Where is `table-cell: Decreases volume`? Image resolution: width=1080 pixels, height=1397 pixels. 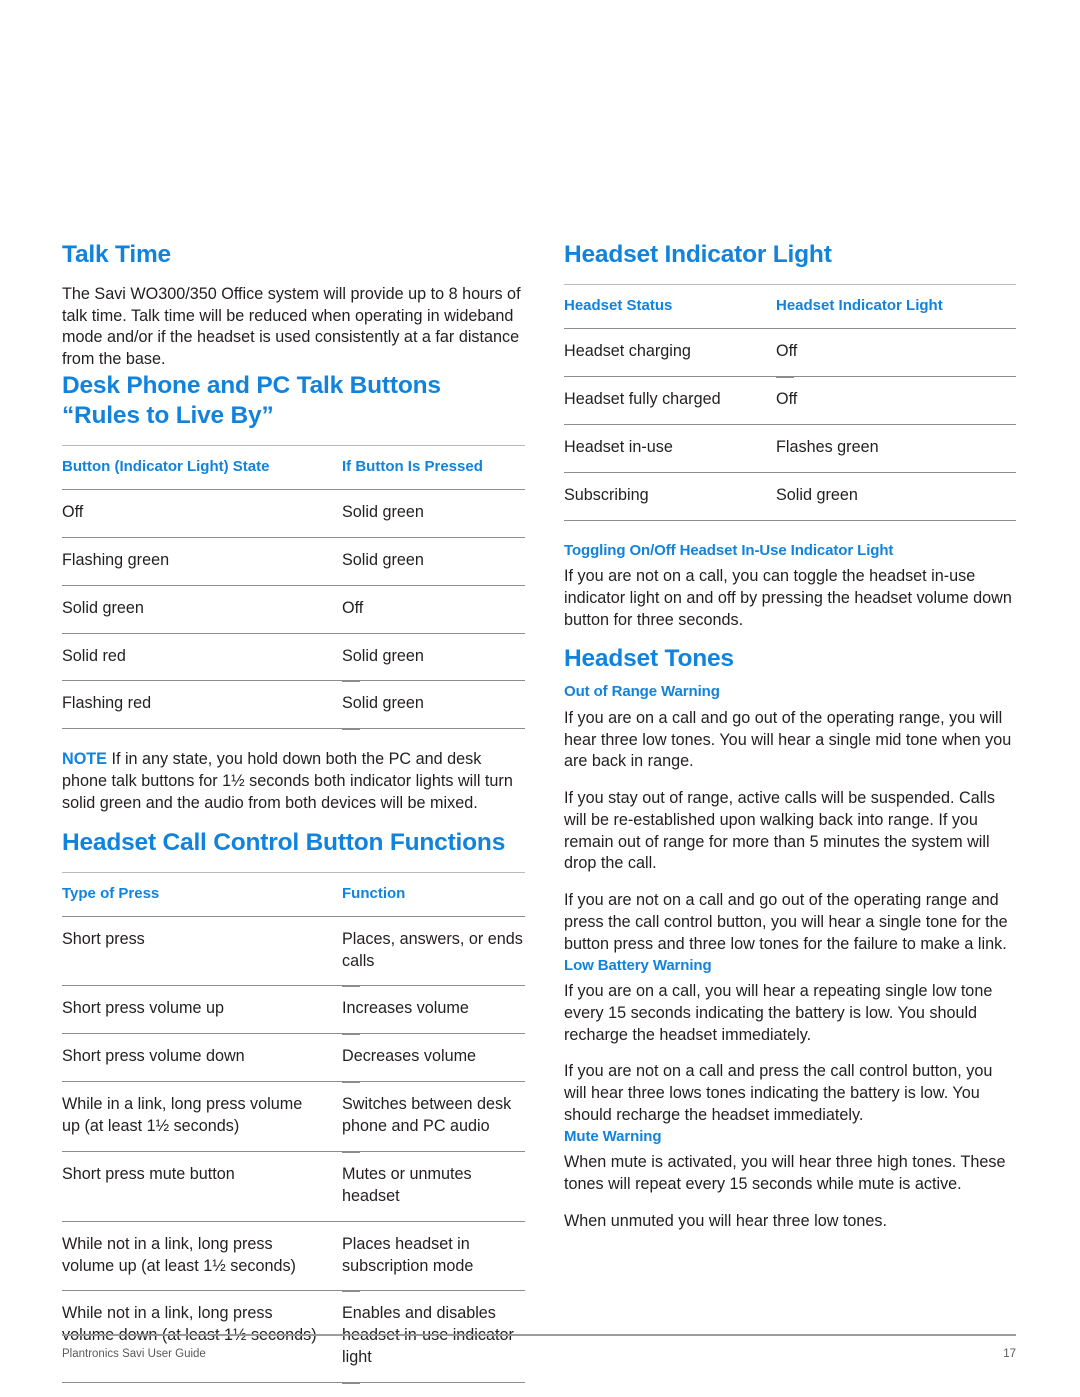
table-cell: Decreases volume is located at coordinates (433, 1058).